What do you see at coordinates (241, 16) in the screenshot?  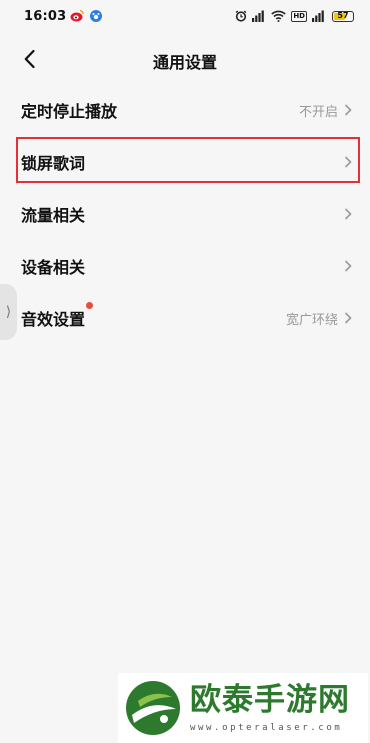 I see `alarm-icon` at bounding box center [241, 16].